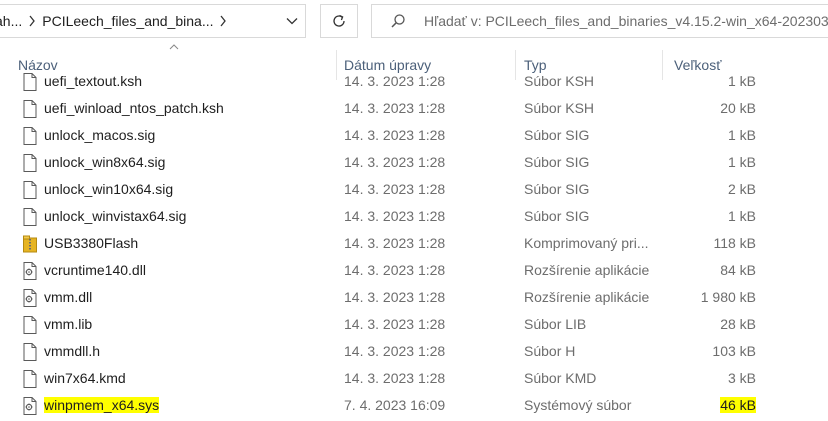 The width and height of the screenshot is (828, 421). Describe the element at coordinates (100, 135) in the screenshot. I see `file-name: unlock_macos.sig` at that location.